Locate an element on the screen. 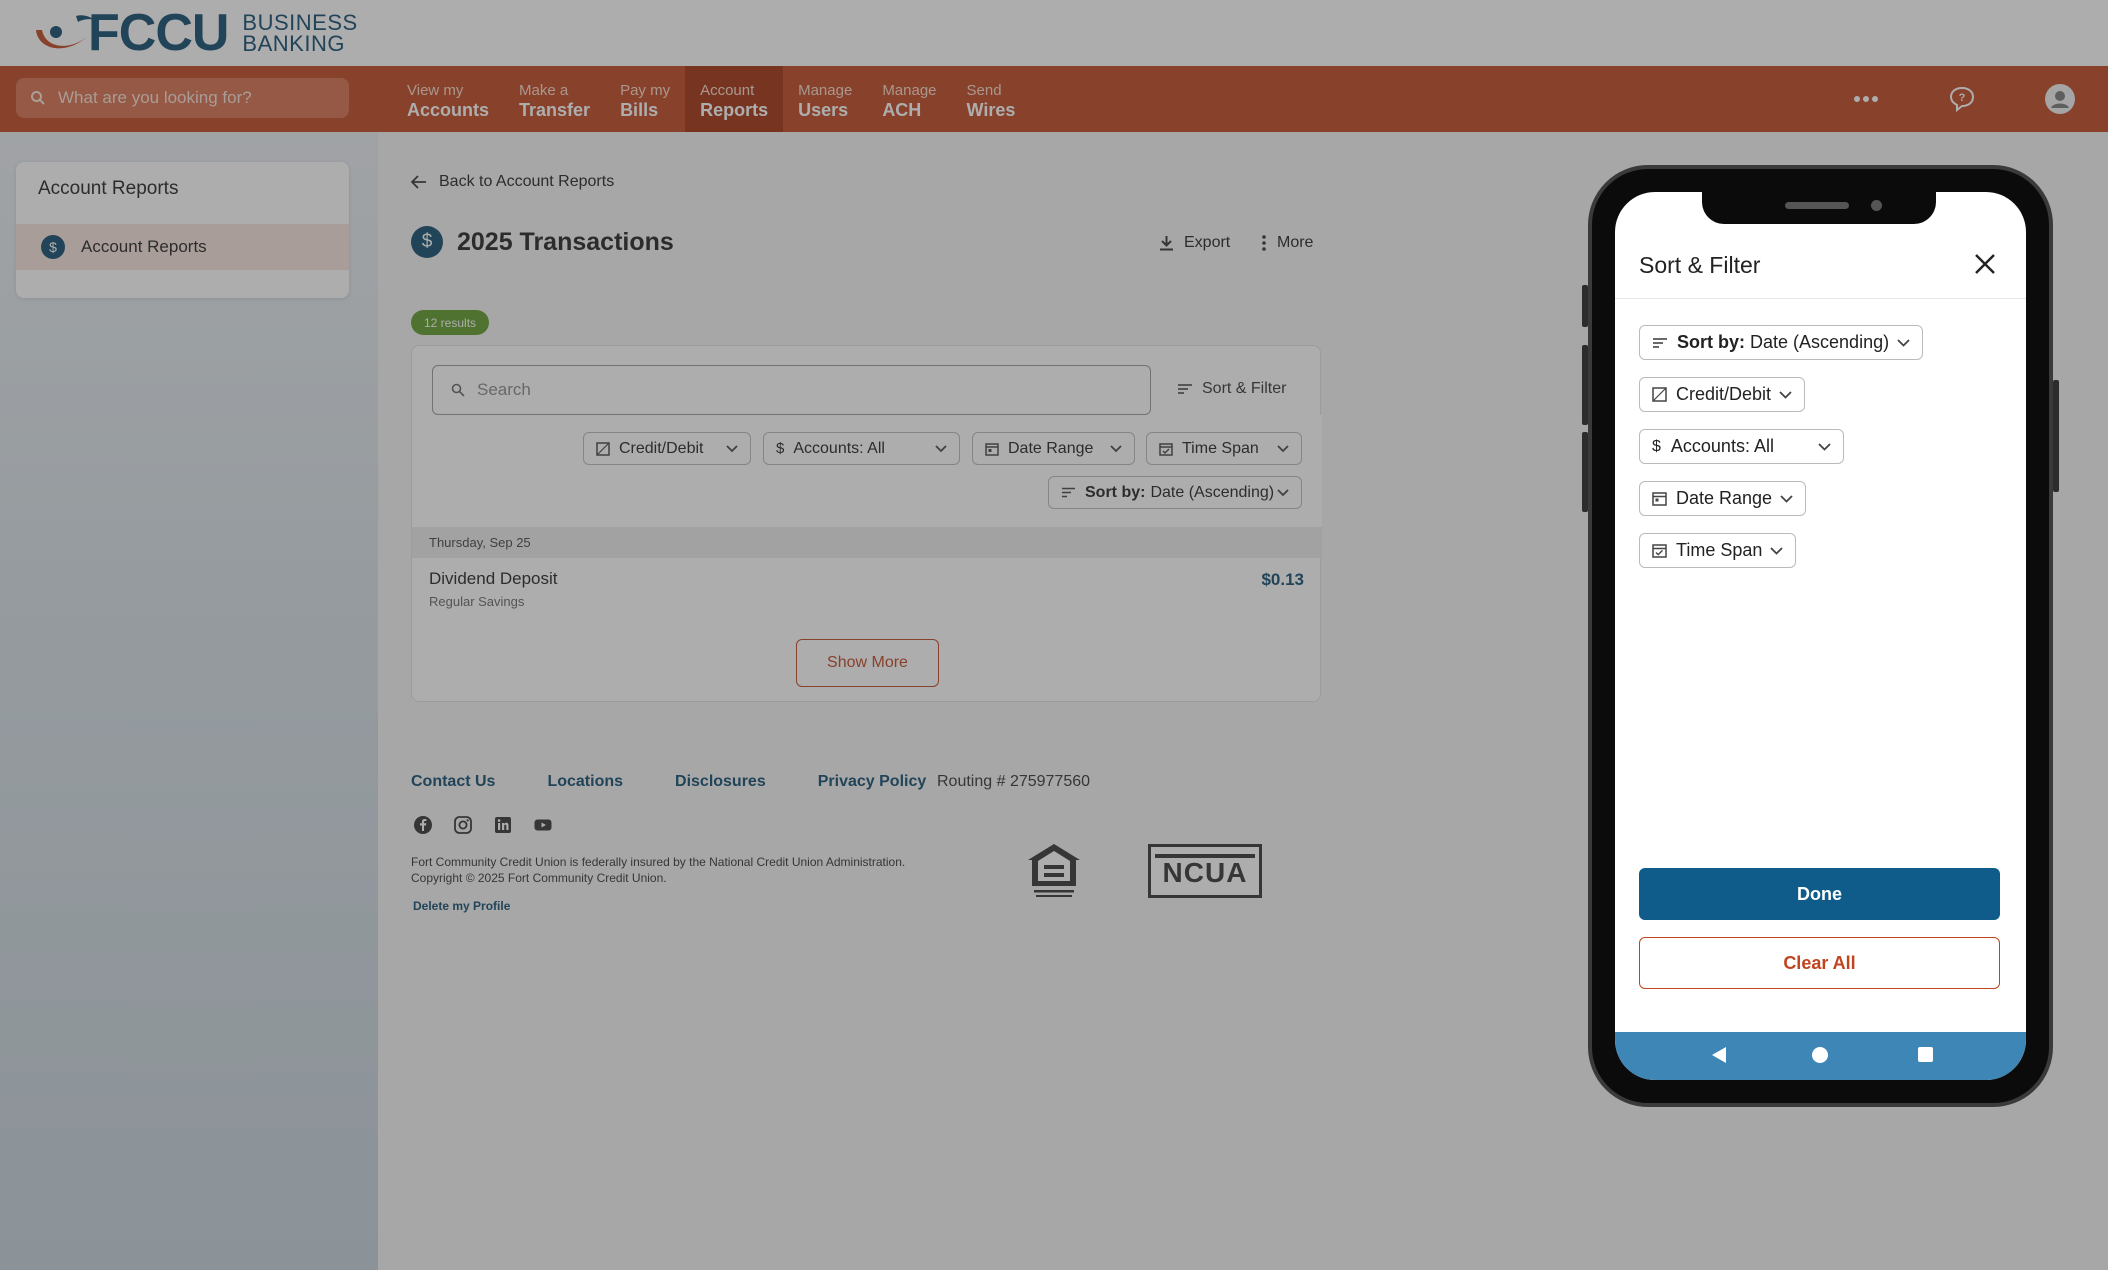 This screenshot has height=1270, width=2108. credit-debit-icon is located at coordinates (1659, 394).